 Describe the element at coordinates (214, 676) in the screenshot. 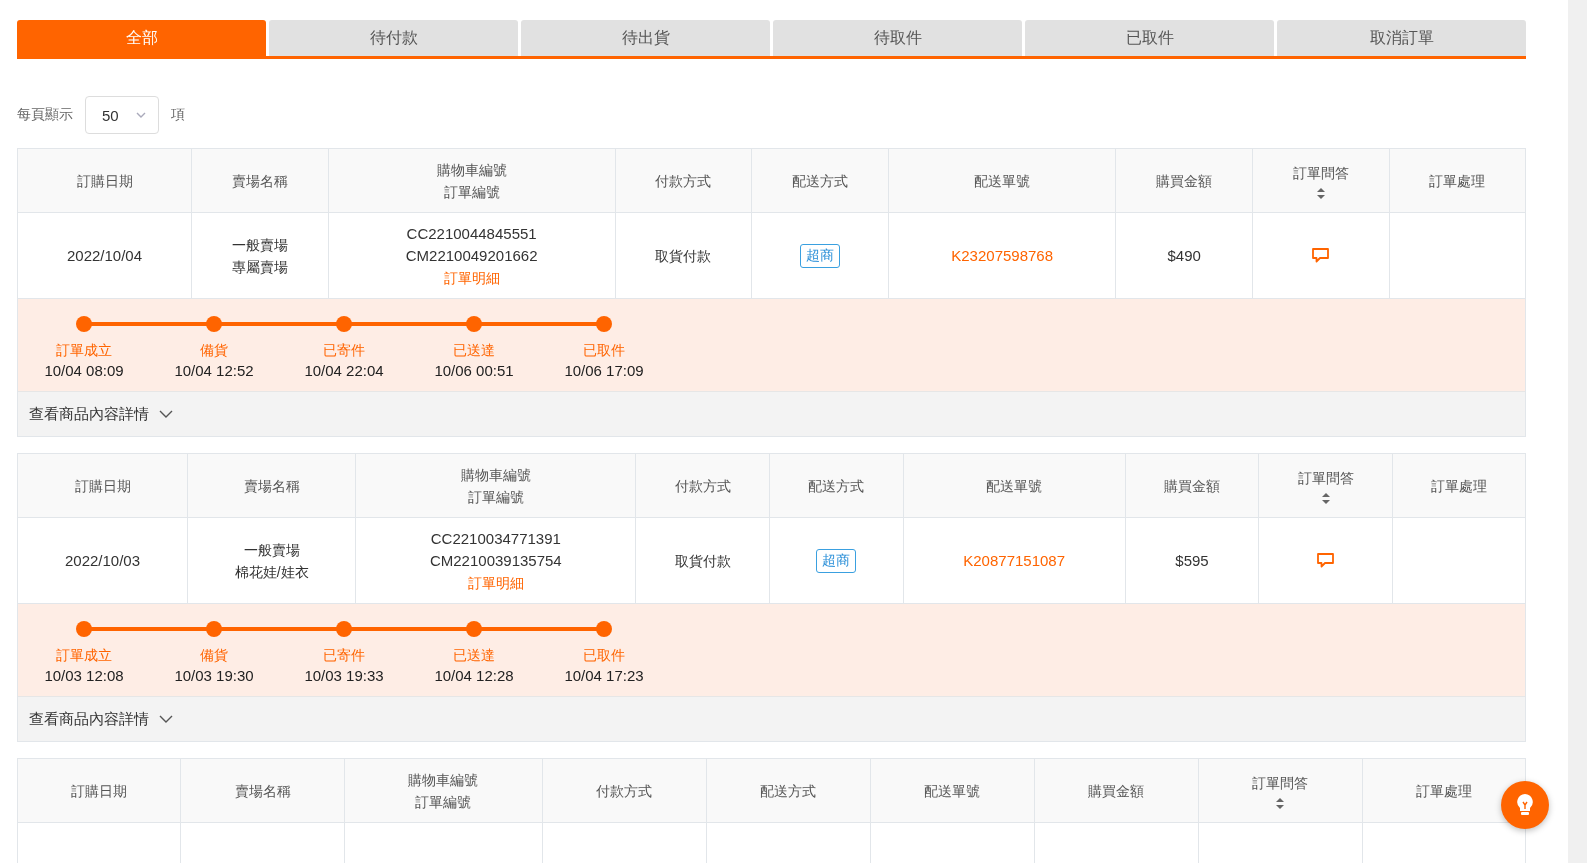

I see `step-time: 10/03 19:30` at that location.